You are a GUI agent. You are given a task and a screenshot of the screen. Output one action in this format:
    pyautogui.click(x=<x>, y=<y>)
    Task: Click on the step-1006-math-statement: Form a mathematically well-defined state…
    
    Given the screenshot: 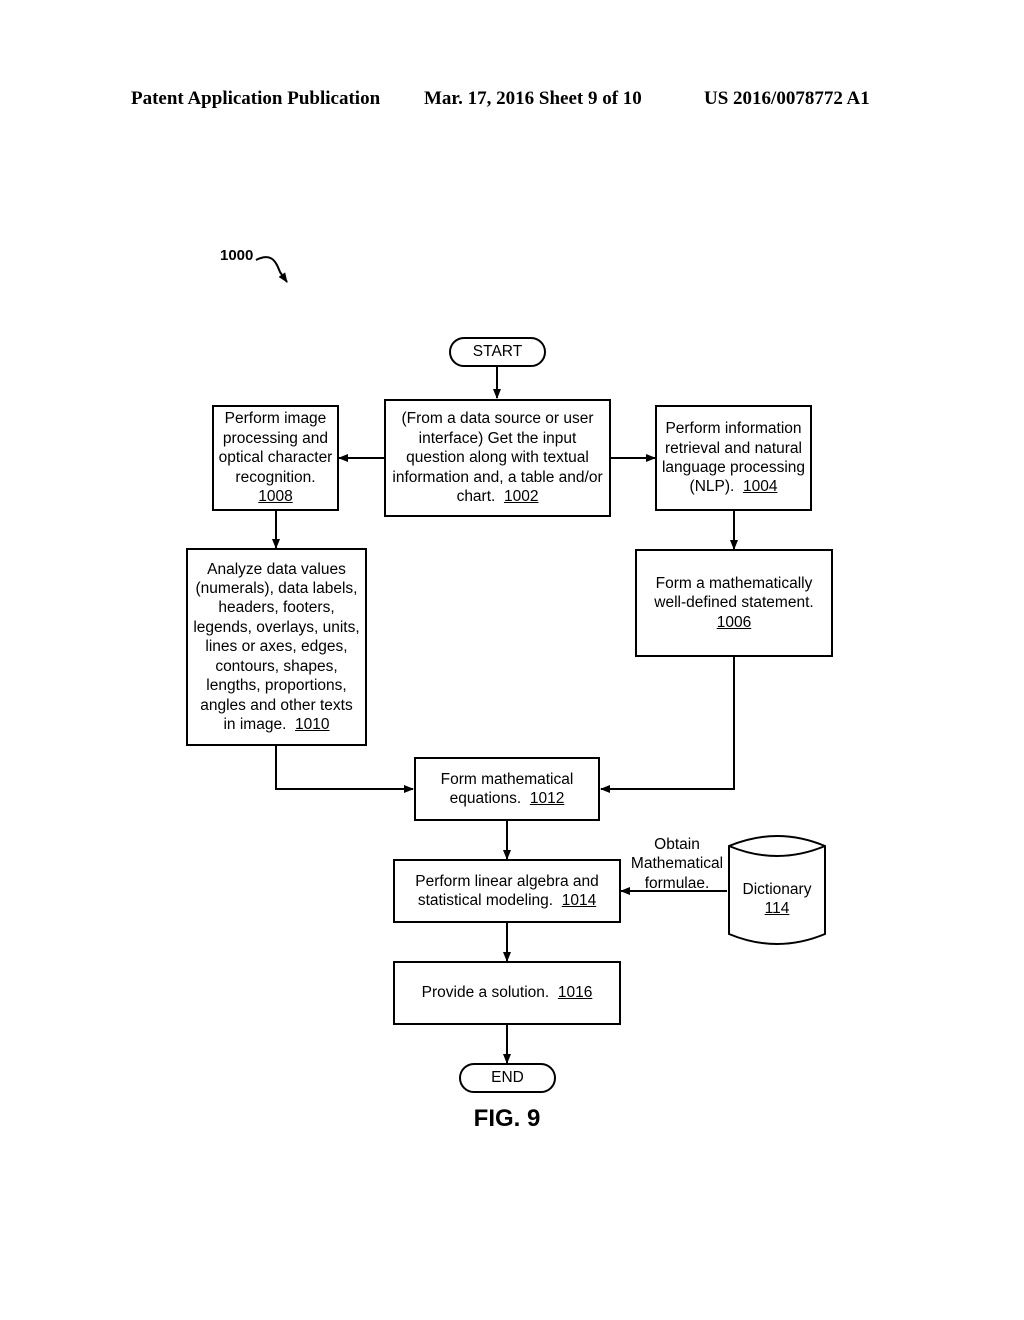 What is the action you would take?
    pyautogui.click(x=734, y=603)
    